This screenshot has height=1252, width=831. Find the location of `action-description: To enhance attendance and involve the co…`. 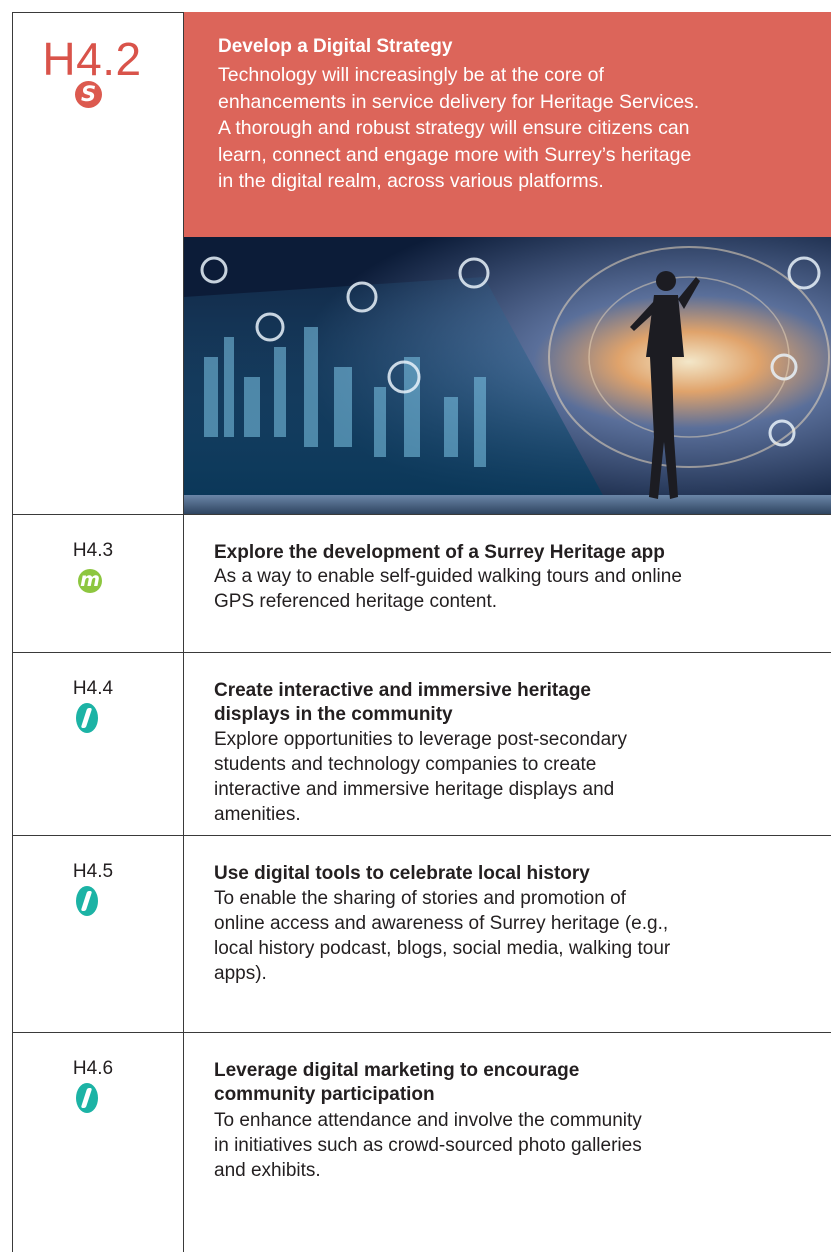

action-description: To enhance attendance and involve the co… is located at coordinates (514, 1145).